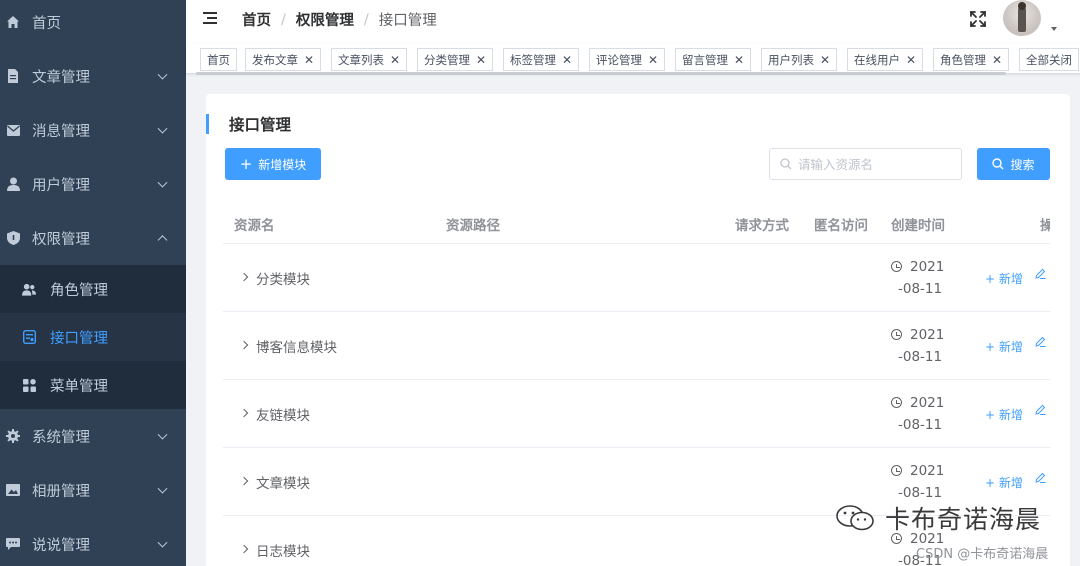 The image size is (1080, 566). I want to click on tag-label: 用户列表, so click(791, 59).